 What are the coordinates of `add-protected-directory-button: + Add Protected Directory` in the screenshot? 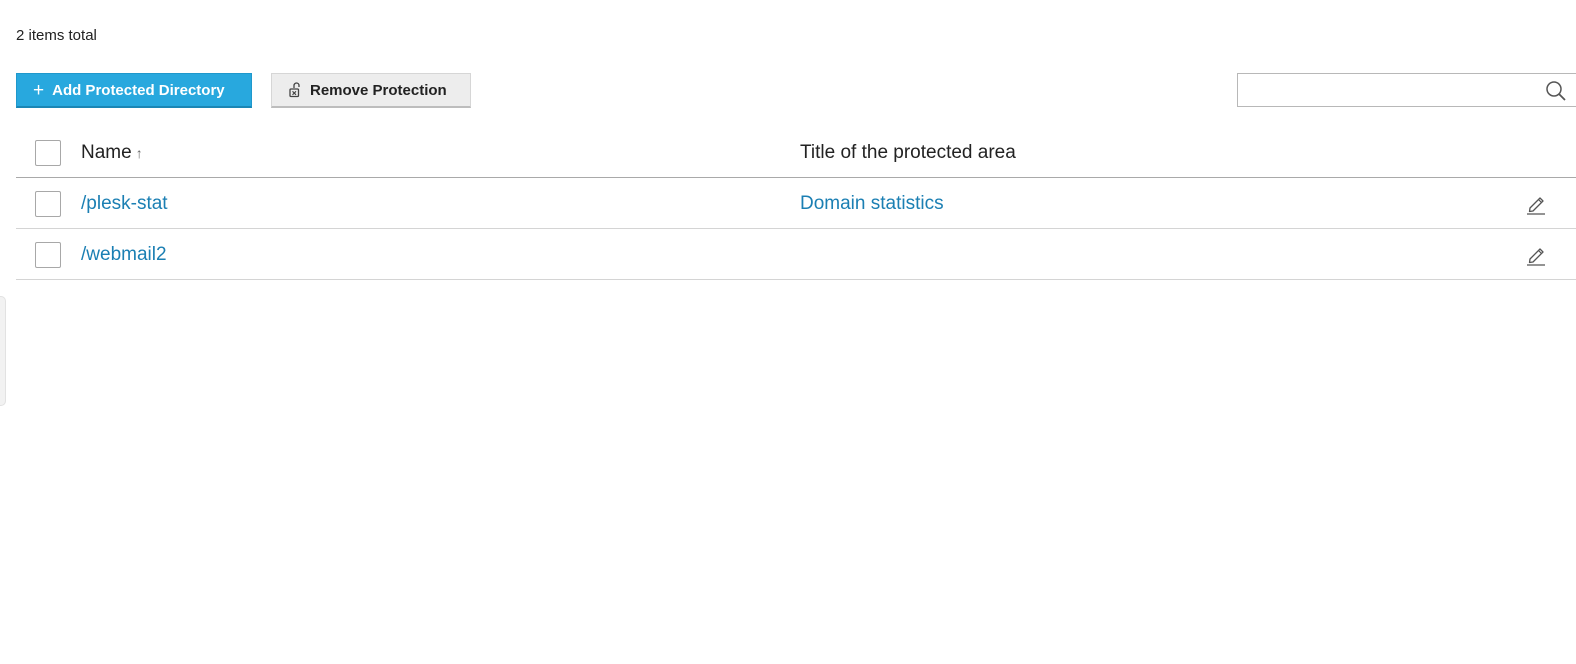 It's located at (134, 90).